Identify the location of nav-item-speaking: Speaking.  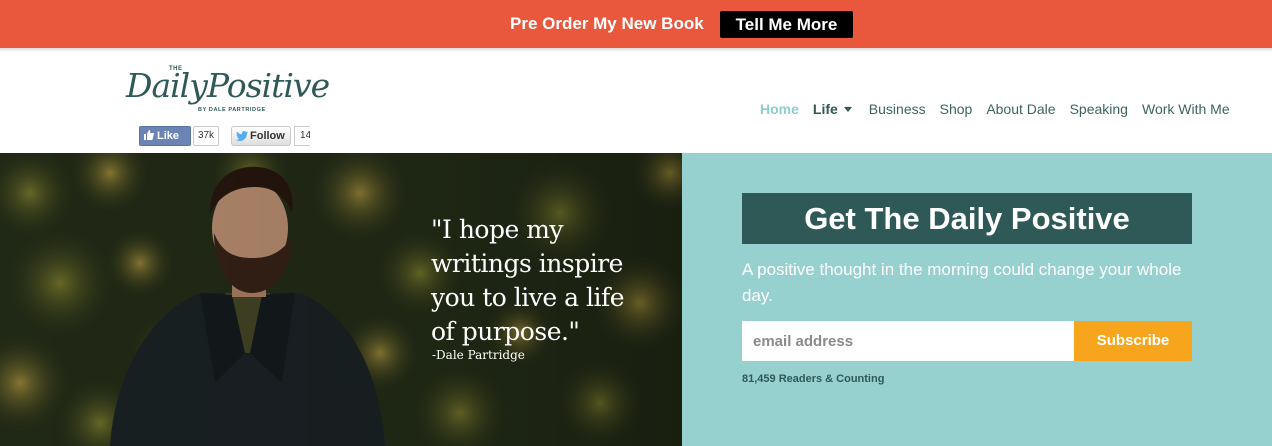
(1099, 109).